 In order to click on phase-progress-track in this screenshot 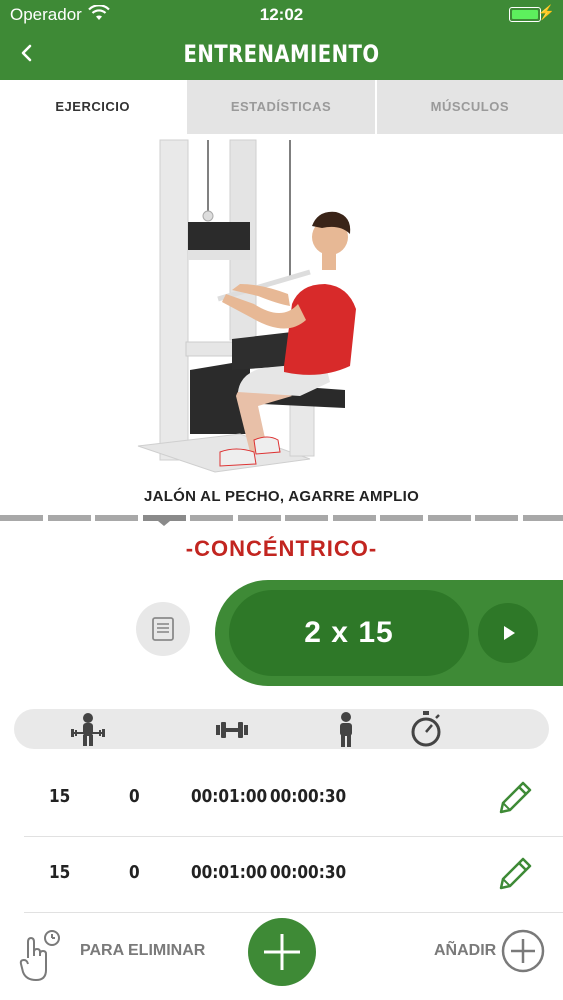, I will do `click(281, 521)`.